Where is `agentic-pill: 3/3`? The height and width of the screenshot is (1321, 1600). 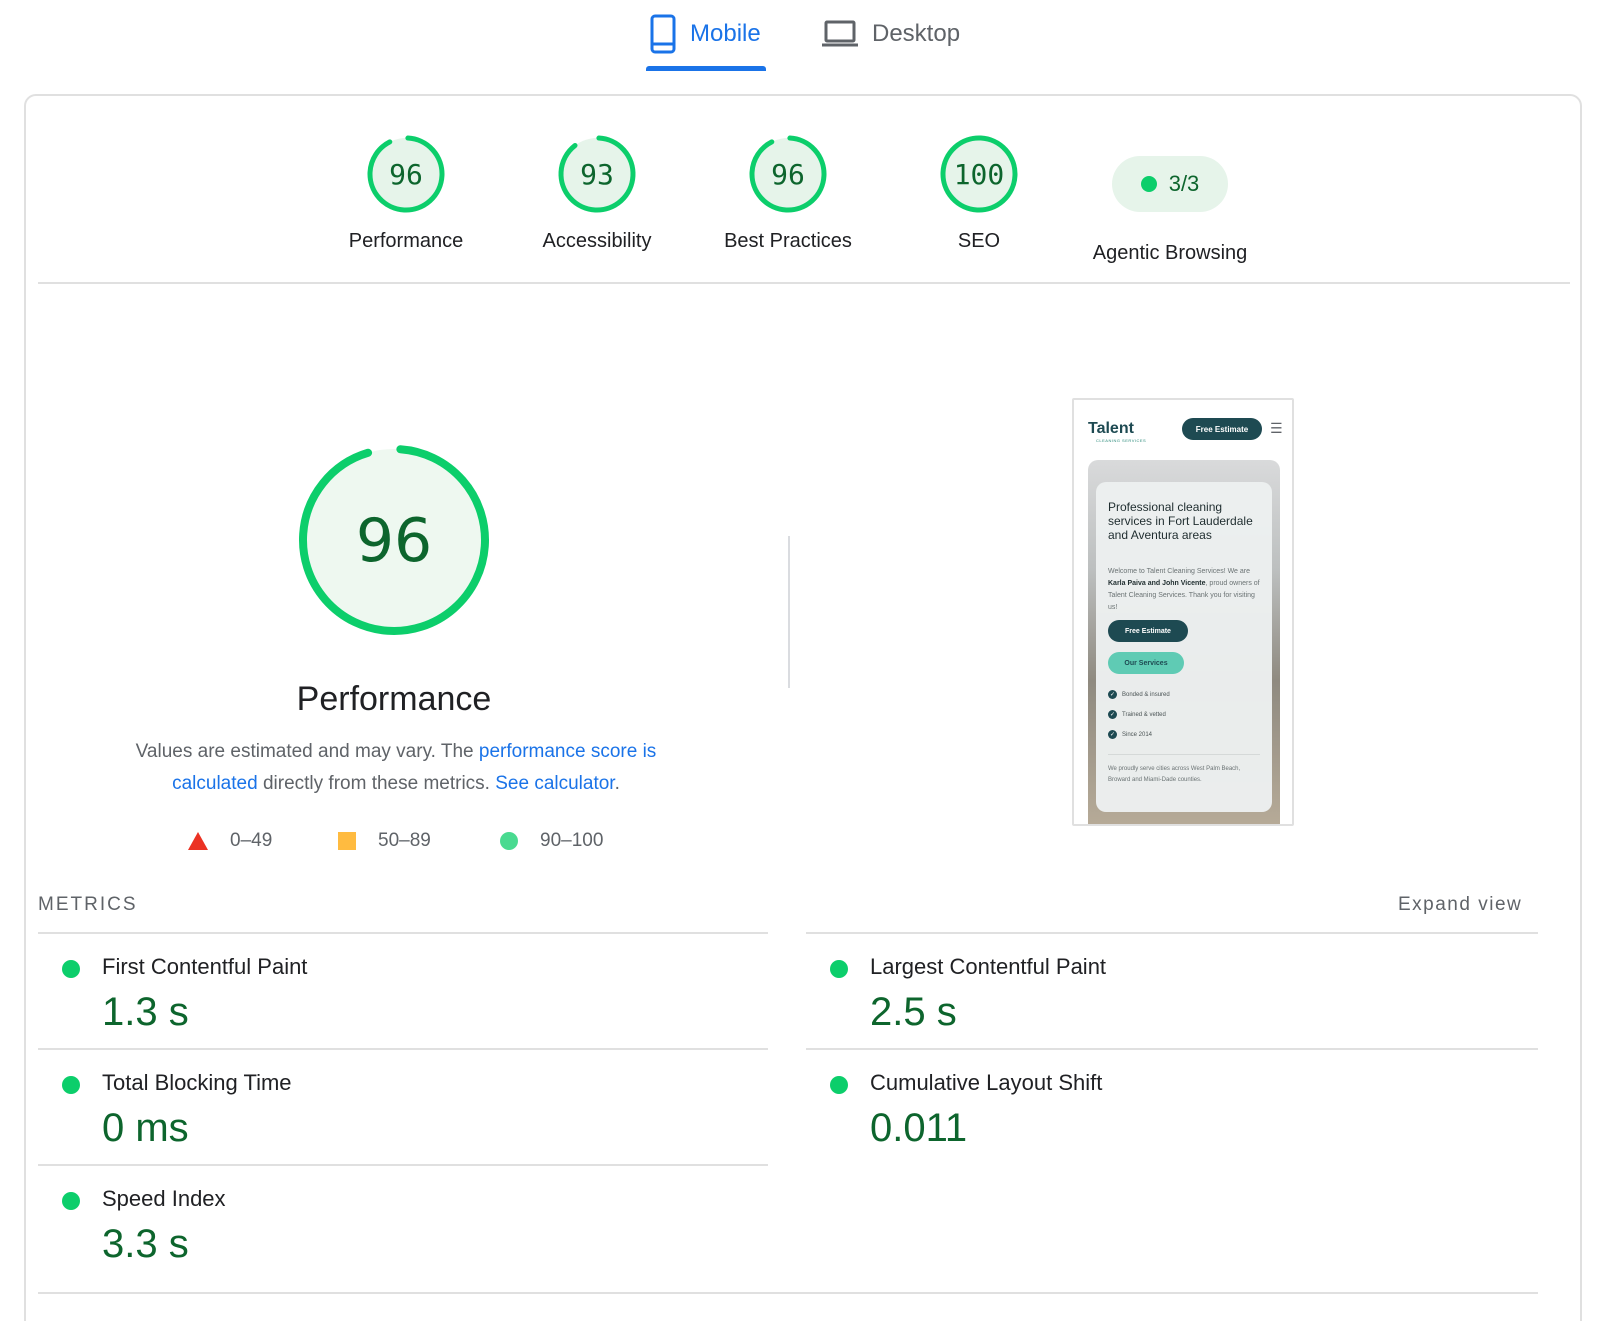
agentic-pill: 3/3 is located at coordinates (1170, 184).